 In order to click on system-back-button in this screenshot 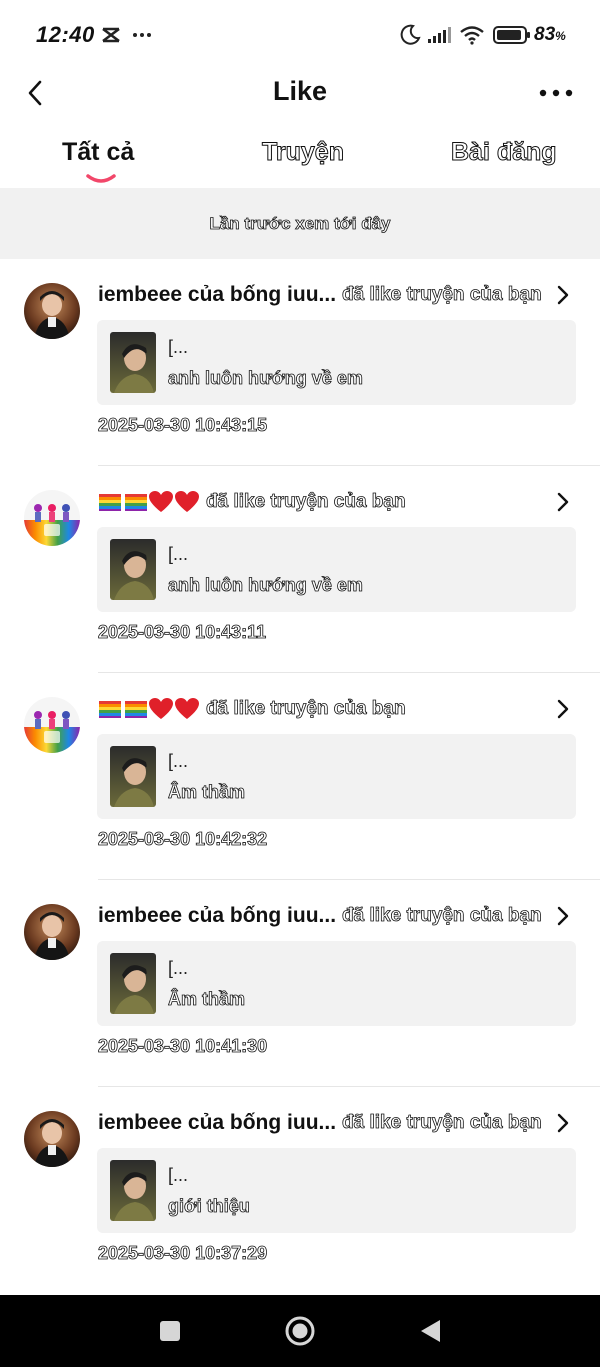, I will do `click(430, 1331)`.